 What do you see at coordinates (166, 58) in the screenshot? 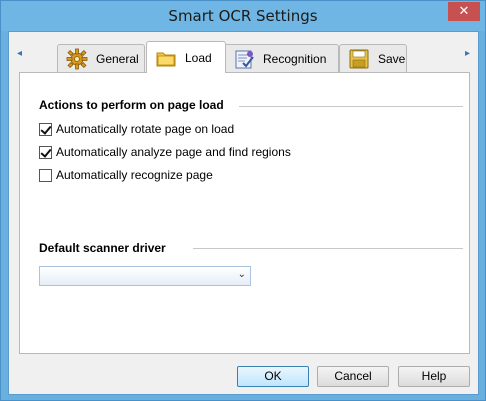
I see `folder-icon` at bounding box center [166, 58].